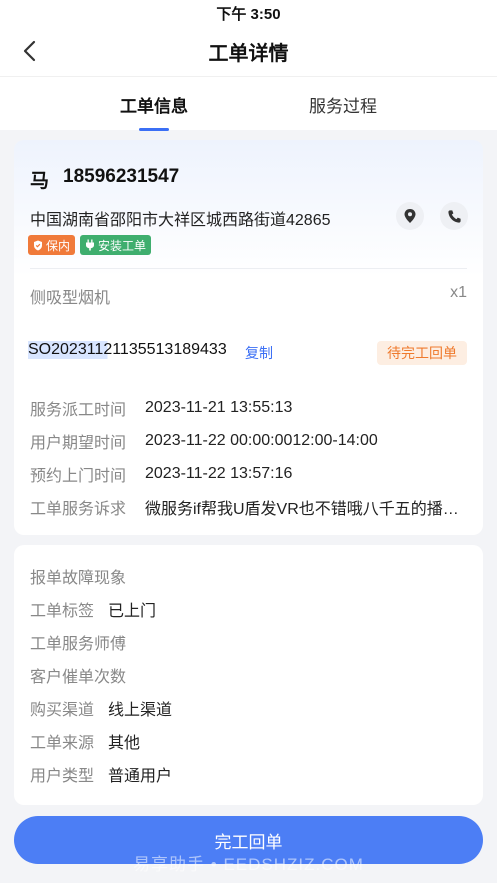 The width and height of the screenshot is (497, 883). Describe the element at coordinates (140, 710) in the screenshot. I see `field-value: 线上渠道` at that location.